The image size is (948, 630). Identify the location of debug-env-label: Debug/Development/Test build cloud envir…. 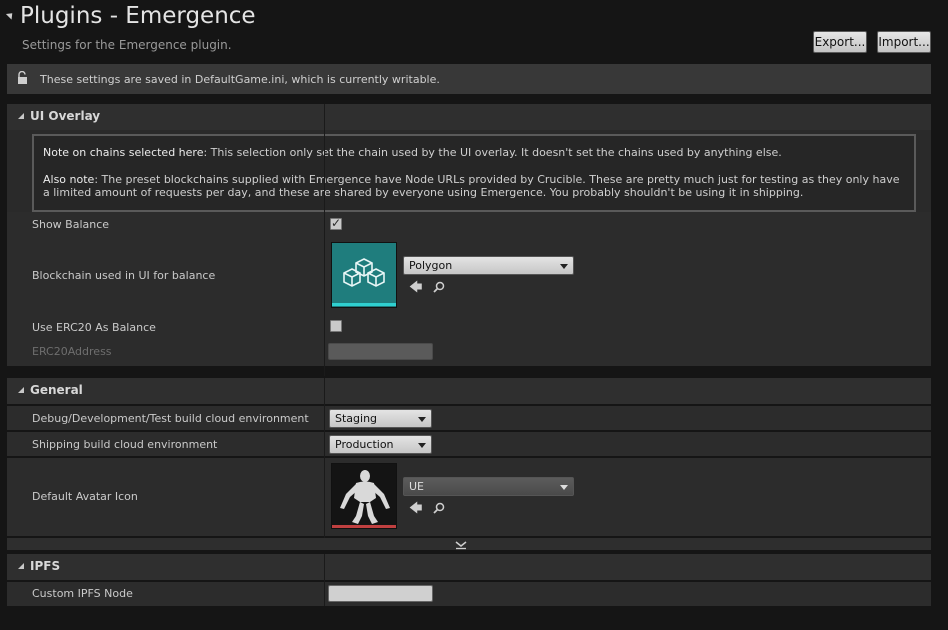
(170, 418).